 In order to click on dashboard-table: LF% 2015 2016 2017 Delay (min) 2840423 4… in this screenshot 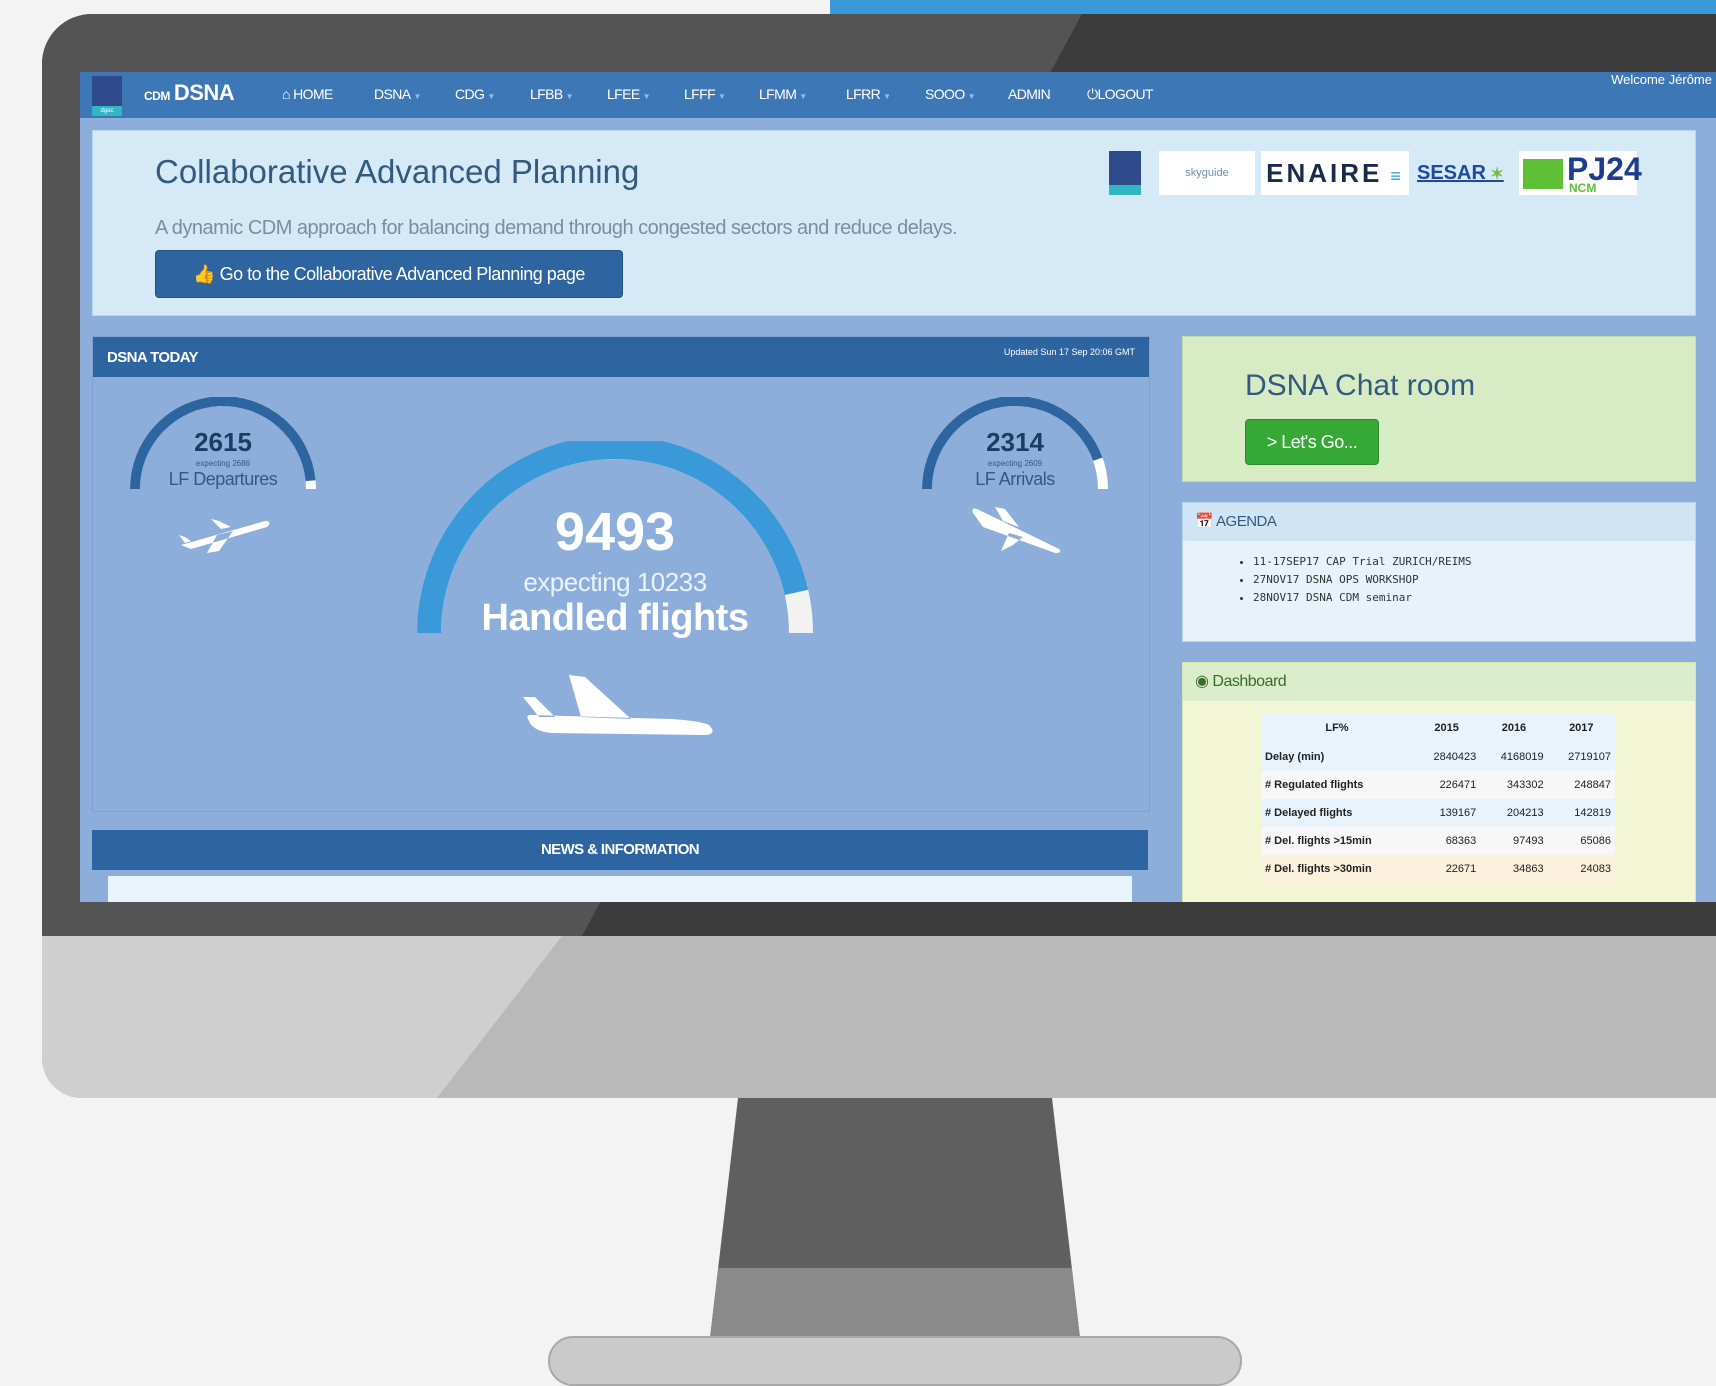, I will do `click(1438, 798)`.